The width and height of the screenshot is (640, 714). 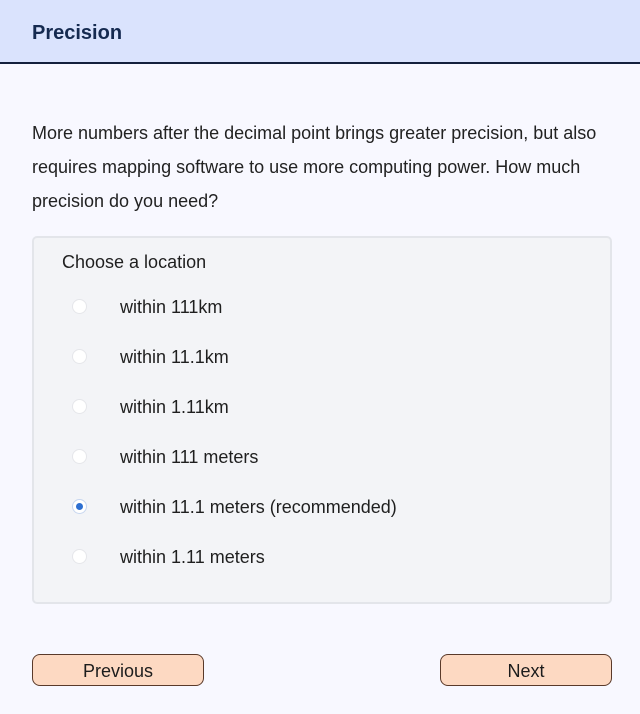 What do you see at coordinates (330, 307) in the screenshot?
I see `option-within-111km: within 111km` at bounding box center [330, 307].